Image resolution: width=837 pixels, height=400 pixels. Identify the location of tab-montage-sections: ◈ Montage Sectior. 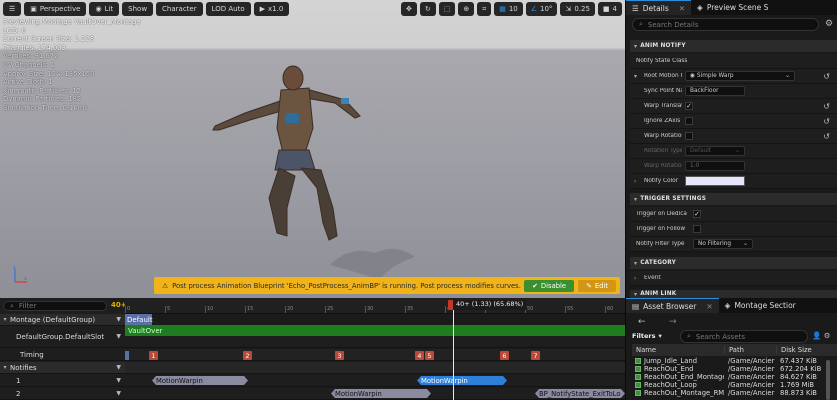
(760, 305).